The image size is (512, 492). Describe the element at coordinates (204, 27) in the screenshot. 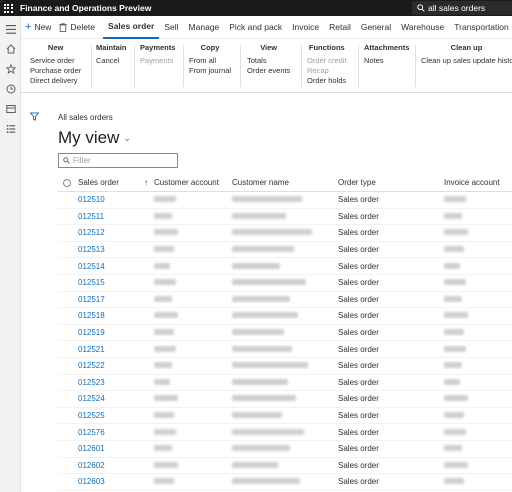

I see `tab-manage: Manage` at that location.